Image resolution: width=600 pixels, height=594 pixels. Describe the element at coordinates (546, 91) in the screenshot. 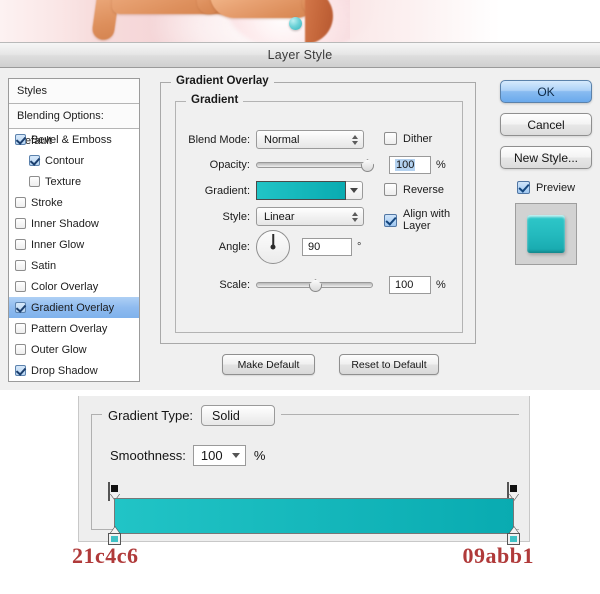

I see `ok-button: OK` at that location.